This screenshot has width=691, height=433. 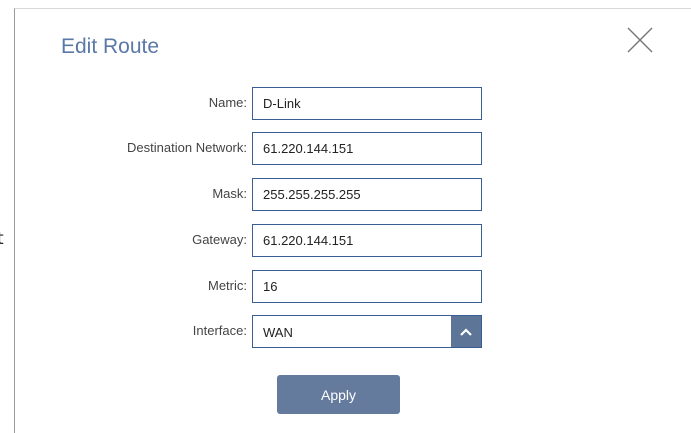 What do you see at coordinates (367, 194) in the screenshot?
I see `mask-input` at bounding box center [367, 194].